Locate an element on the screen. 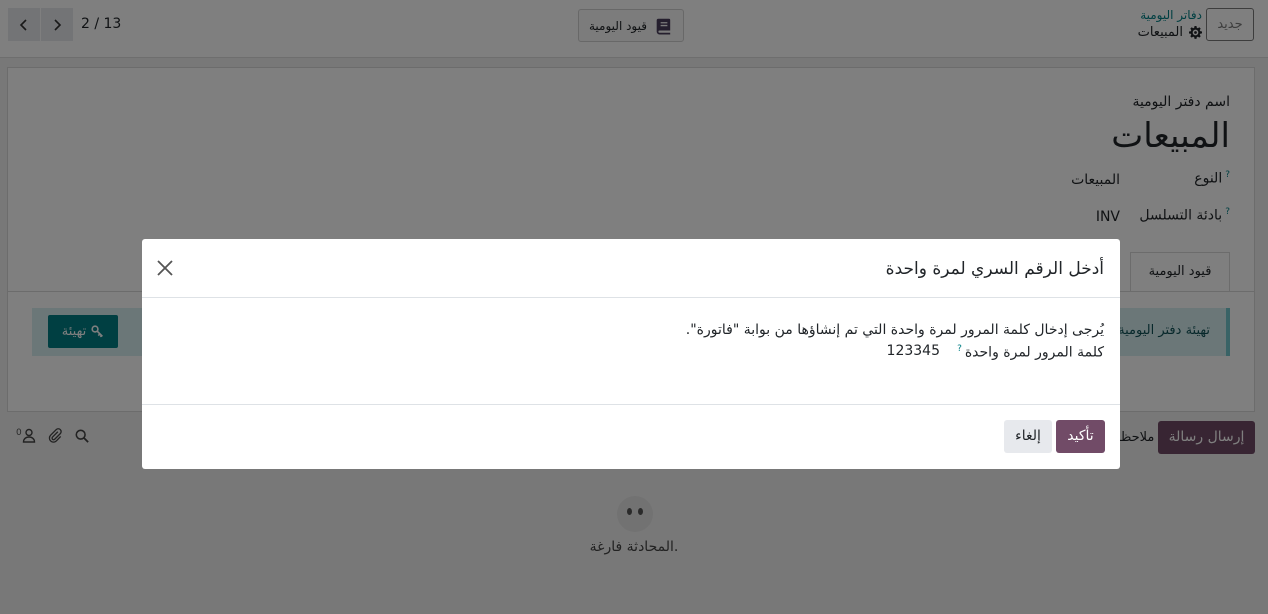 This screenshot has width=1268, height=614. dialog-title: أدخل الرقم السري لمرة واحدة is located at coordinates (994, 269).